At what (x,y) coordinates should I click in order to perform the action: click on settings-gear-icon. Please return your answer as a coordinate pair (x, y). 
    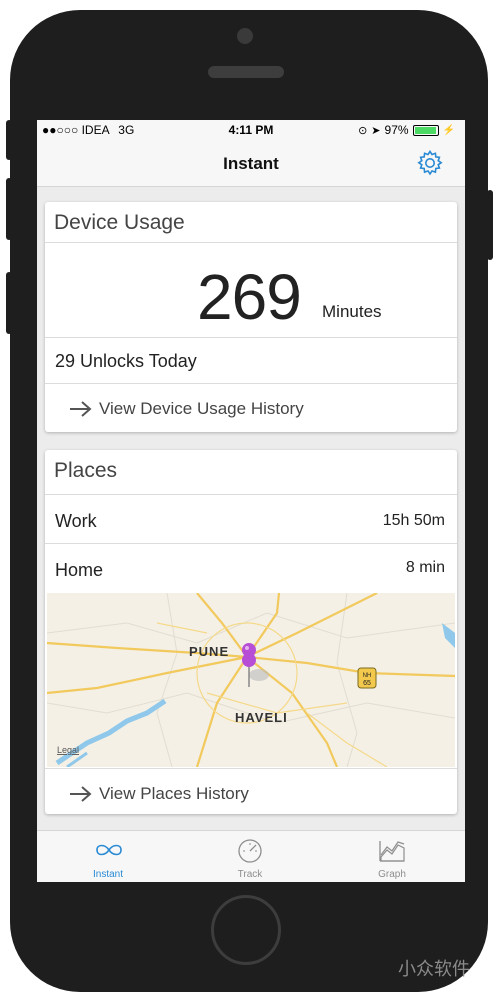
    Looking at the image, I should click on (430, 163).